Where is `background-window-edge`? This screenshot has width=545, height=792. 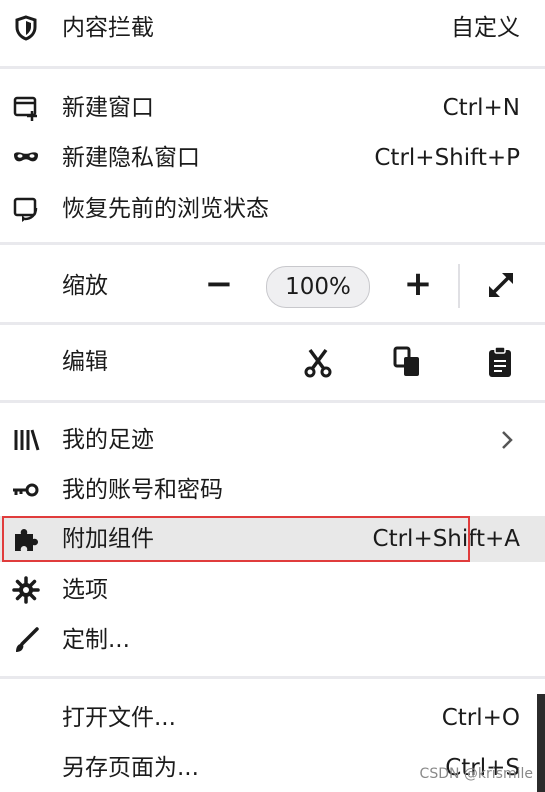
background-window-edge is located at coordinates (541, 743).